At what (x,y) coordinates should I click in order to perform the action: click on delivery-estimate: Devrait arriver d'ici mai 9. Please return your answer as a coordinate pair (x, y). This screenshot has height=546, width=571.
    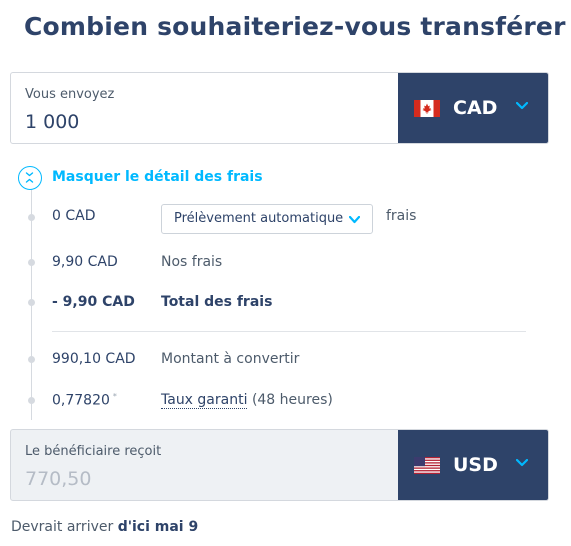
    Looking at the image, I should click on (104, 527).